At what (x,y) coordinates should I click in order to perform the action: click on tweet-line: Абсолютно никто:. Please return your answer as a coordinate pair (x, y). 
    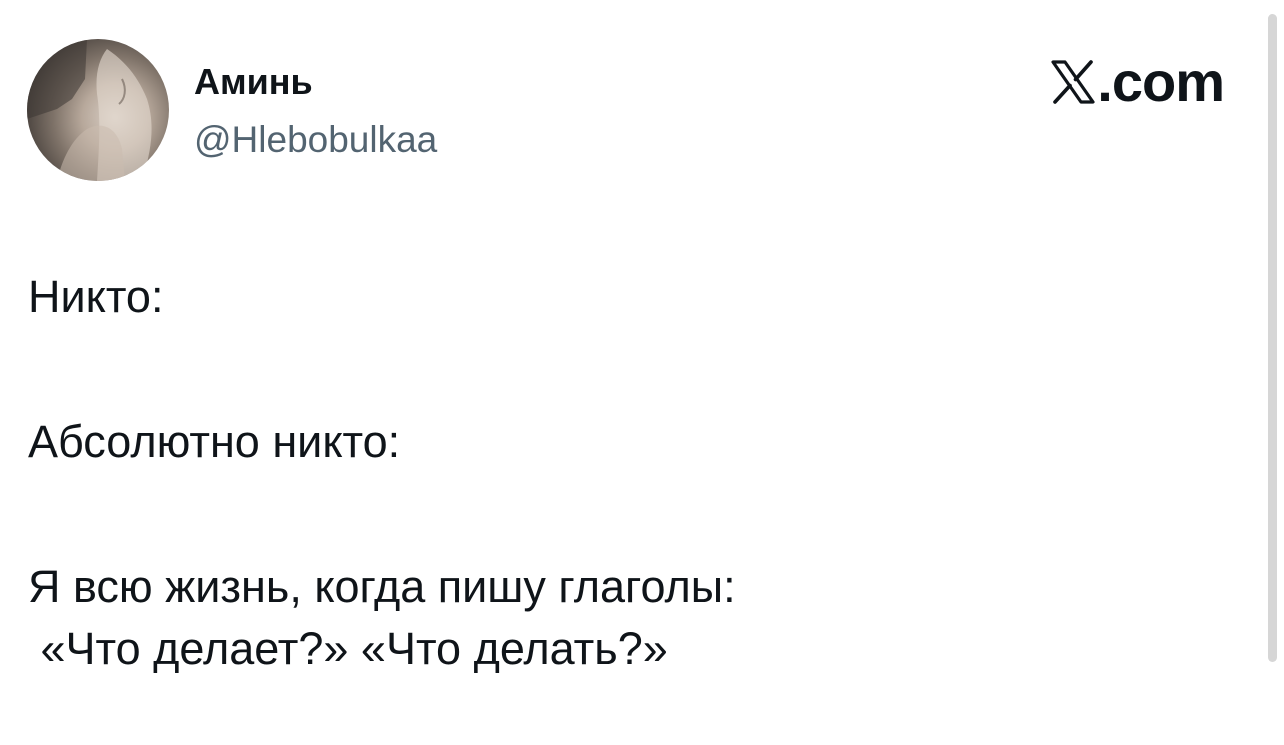
    Looking at the image, I should click on (214, 441).